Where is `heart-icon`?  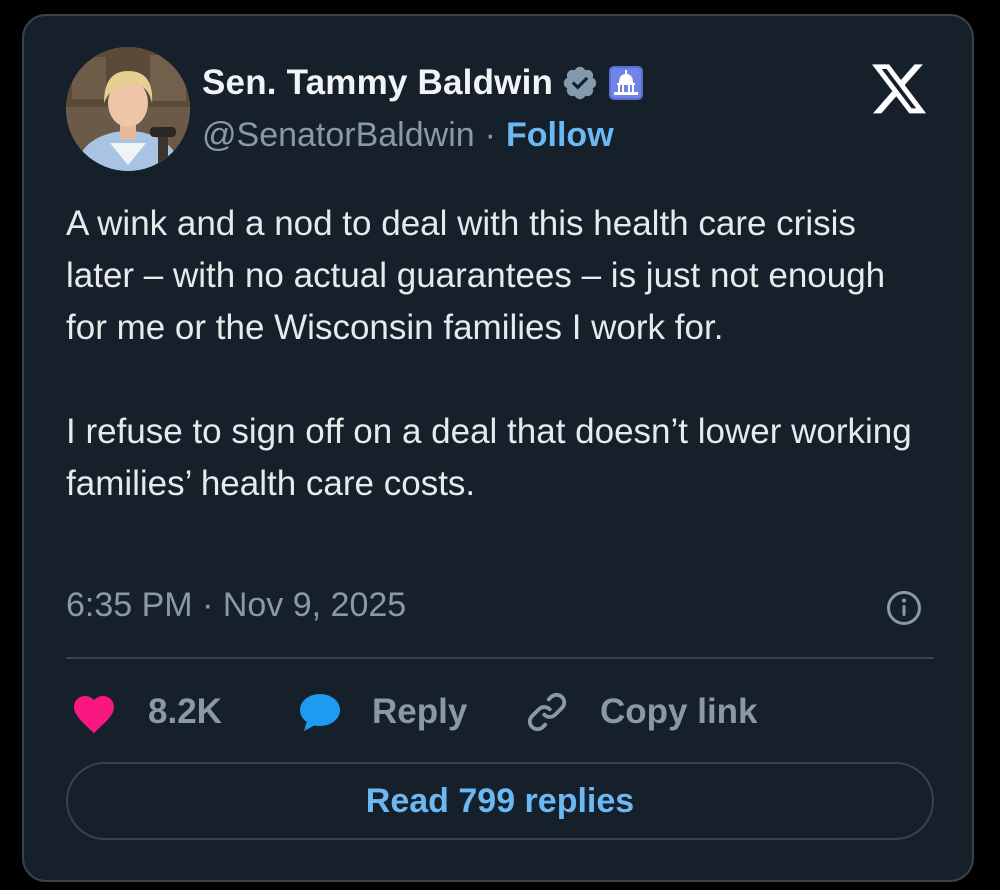
heart-icon is located at coordinates (94, 715).